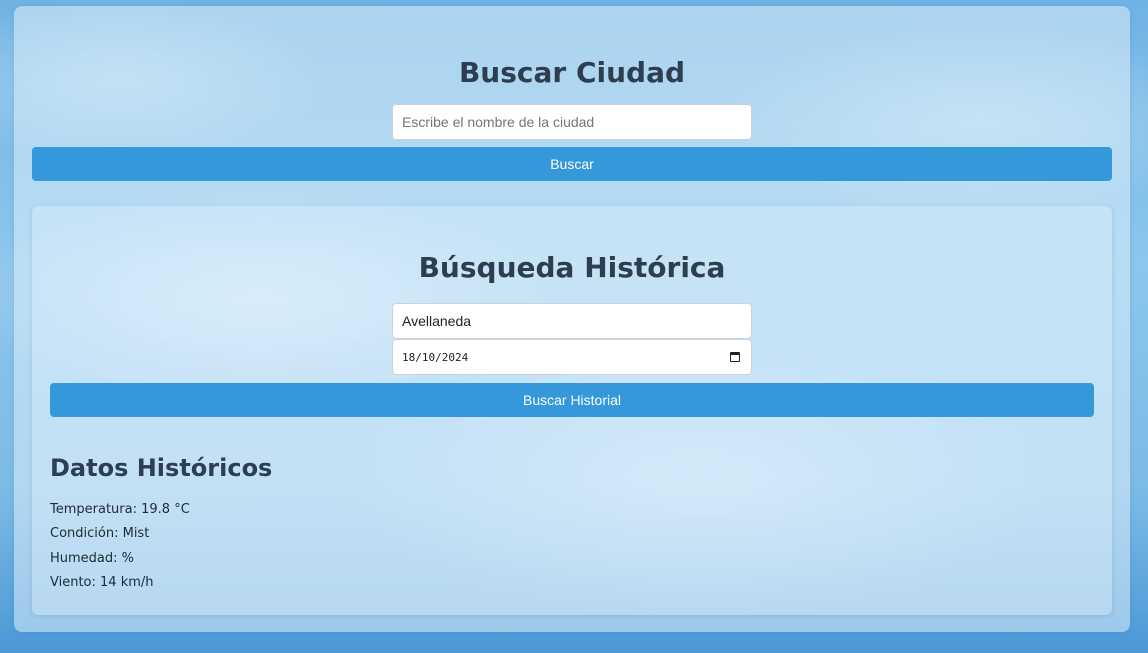  Describe the element at coordinates (435, 357) in the screenshot. I see `date-value: 18/10/2024` at that location.